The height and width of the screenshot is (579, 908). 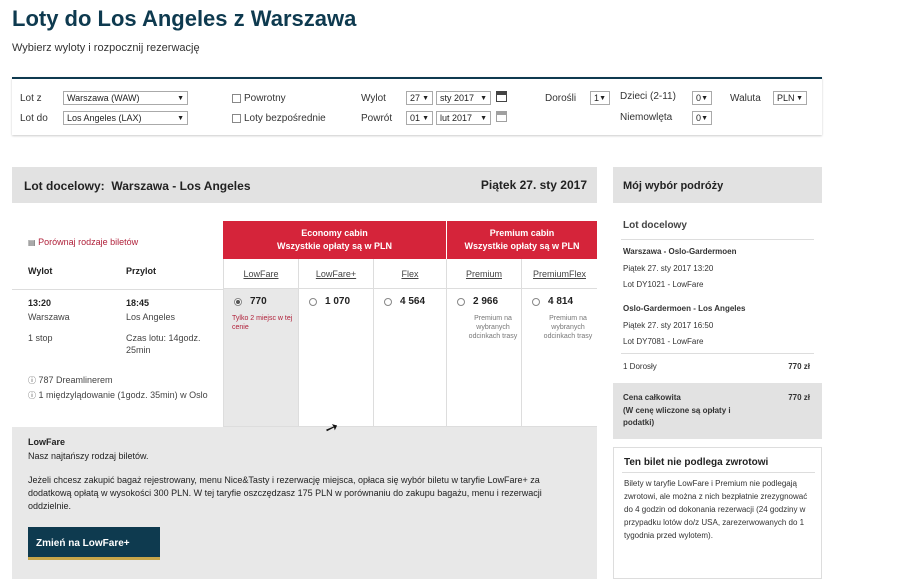 What do you see at coordinates (334, 240) in the screenshot?
I see `economy-cabin-header: Economy cabin Wszystkie opłaty są w PLN` at bounding box center [334, 240].